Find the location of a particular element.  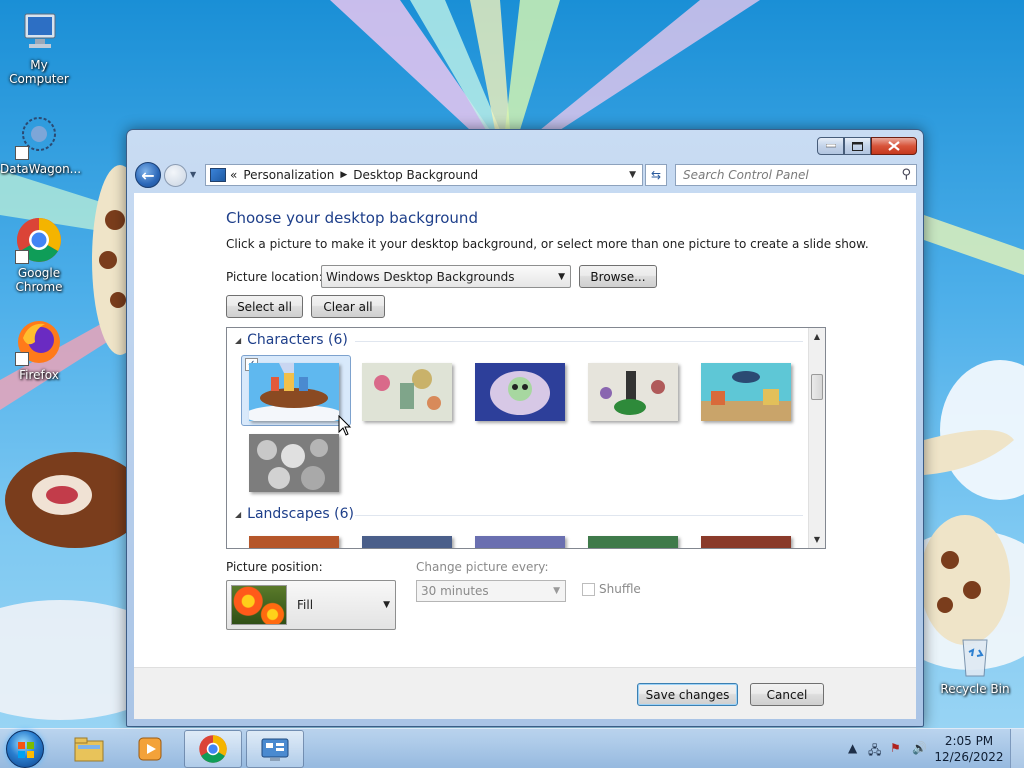

breadcrumb-overflow-icon: « is located at coordinates (233, 175).